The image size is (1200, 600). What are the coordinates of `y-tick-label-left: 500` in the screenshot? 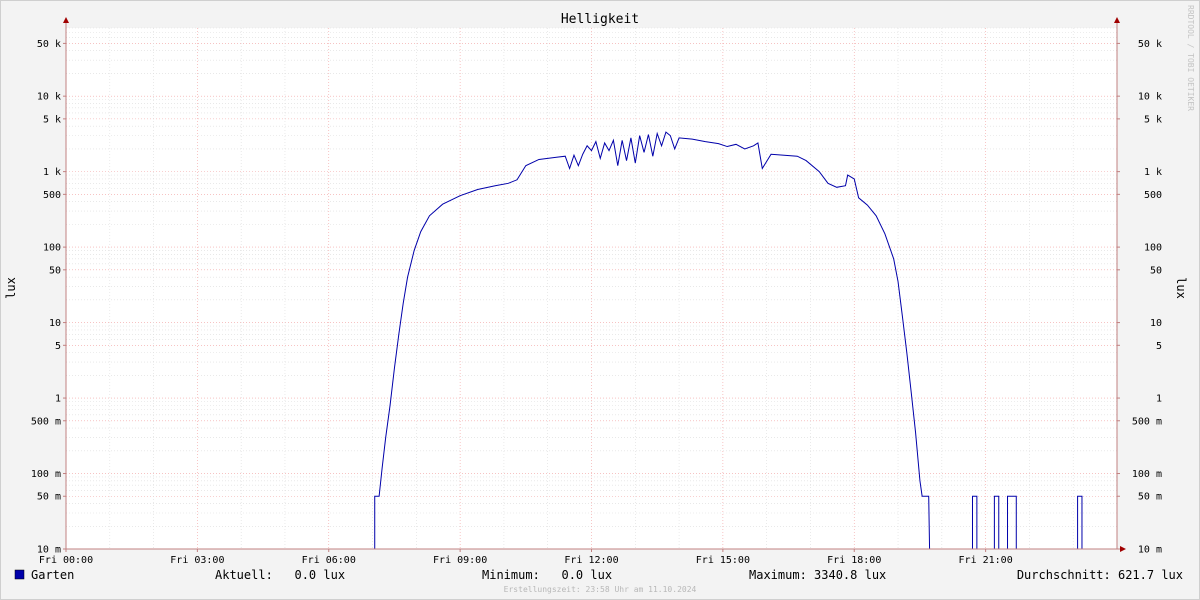 It's located at (52, 195).